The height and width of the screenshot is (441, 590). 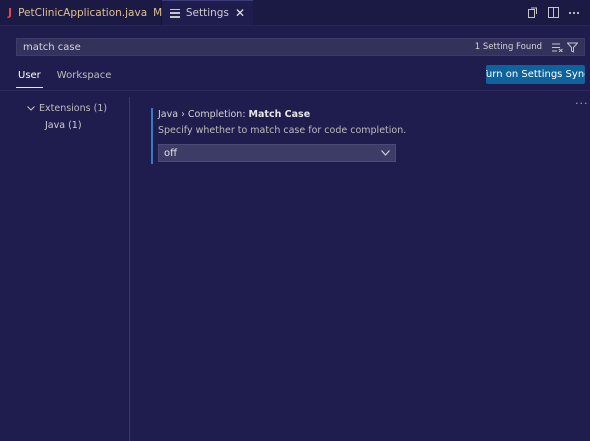 I want to click on open-settings-json-icon, so click(x=532, y=13).